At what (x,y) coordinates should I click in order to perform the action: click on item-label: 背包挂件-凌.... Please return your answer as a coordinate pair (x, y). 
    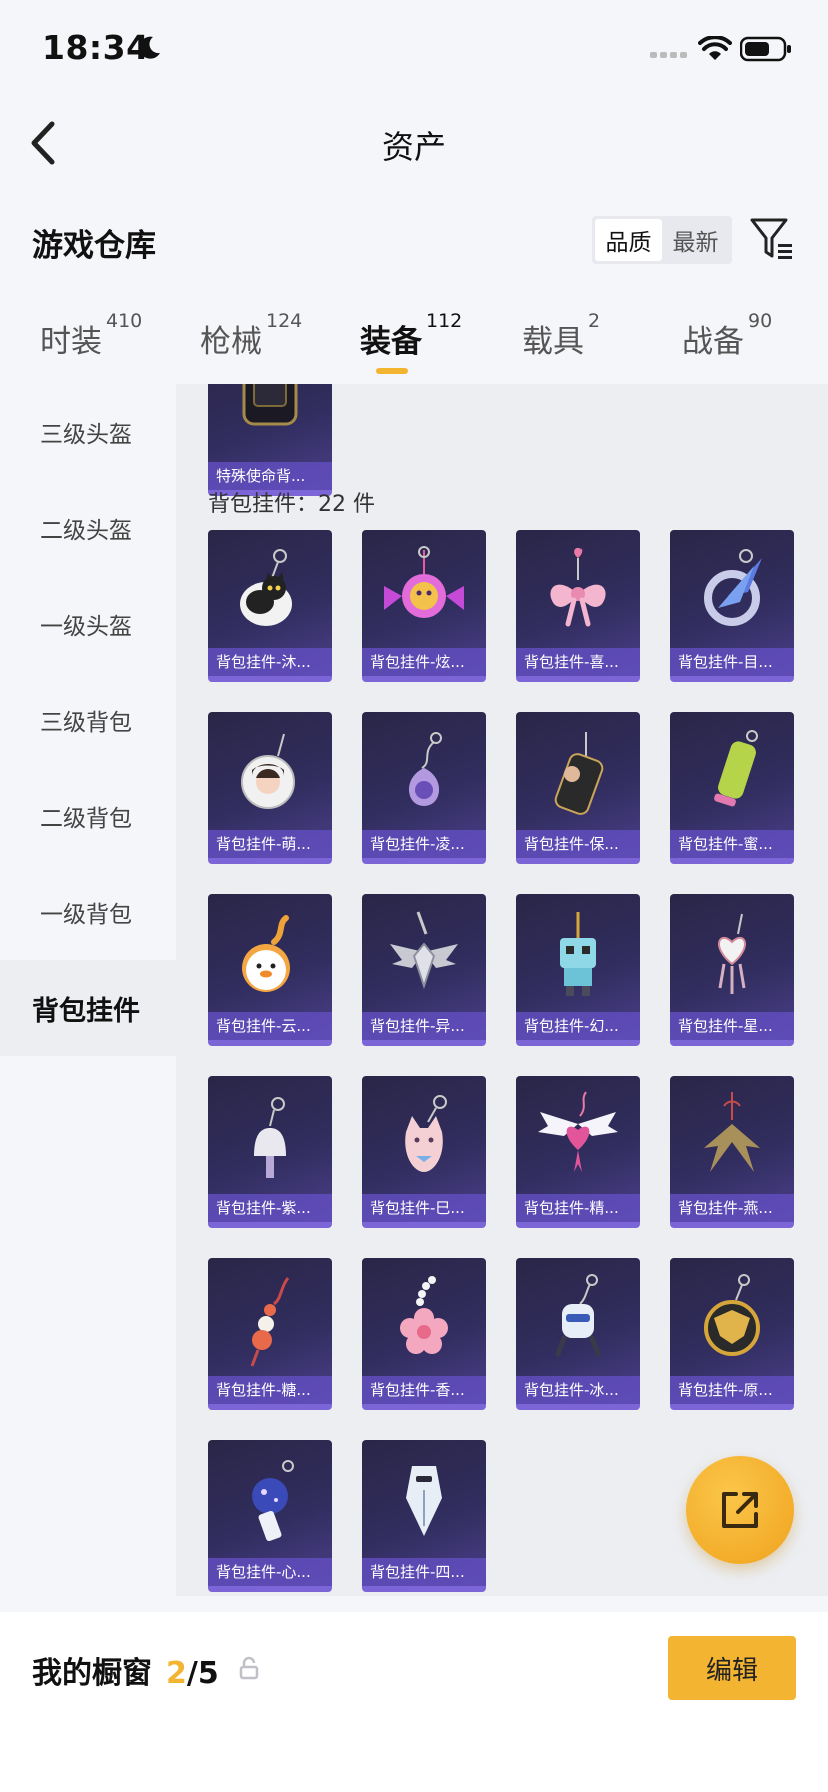
    Looking at the image, I should click on (424, 844).